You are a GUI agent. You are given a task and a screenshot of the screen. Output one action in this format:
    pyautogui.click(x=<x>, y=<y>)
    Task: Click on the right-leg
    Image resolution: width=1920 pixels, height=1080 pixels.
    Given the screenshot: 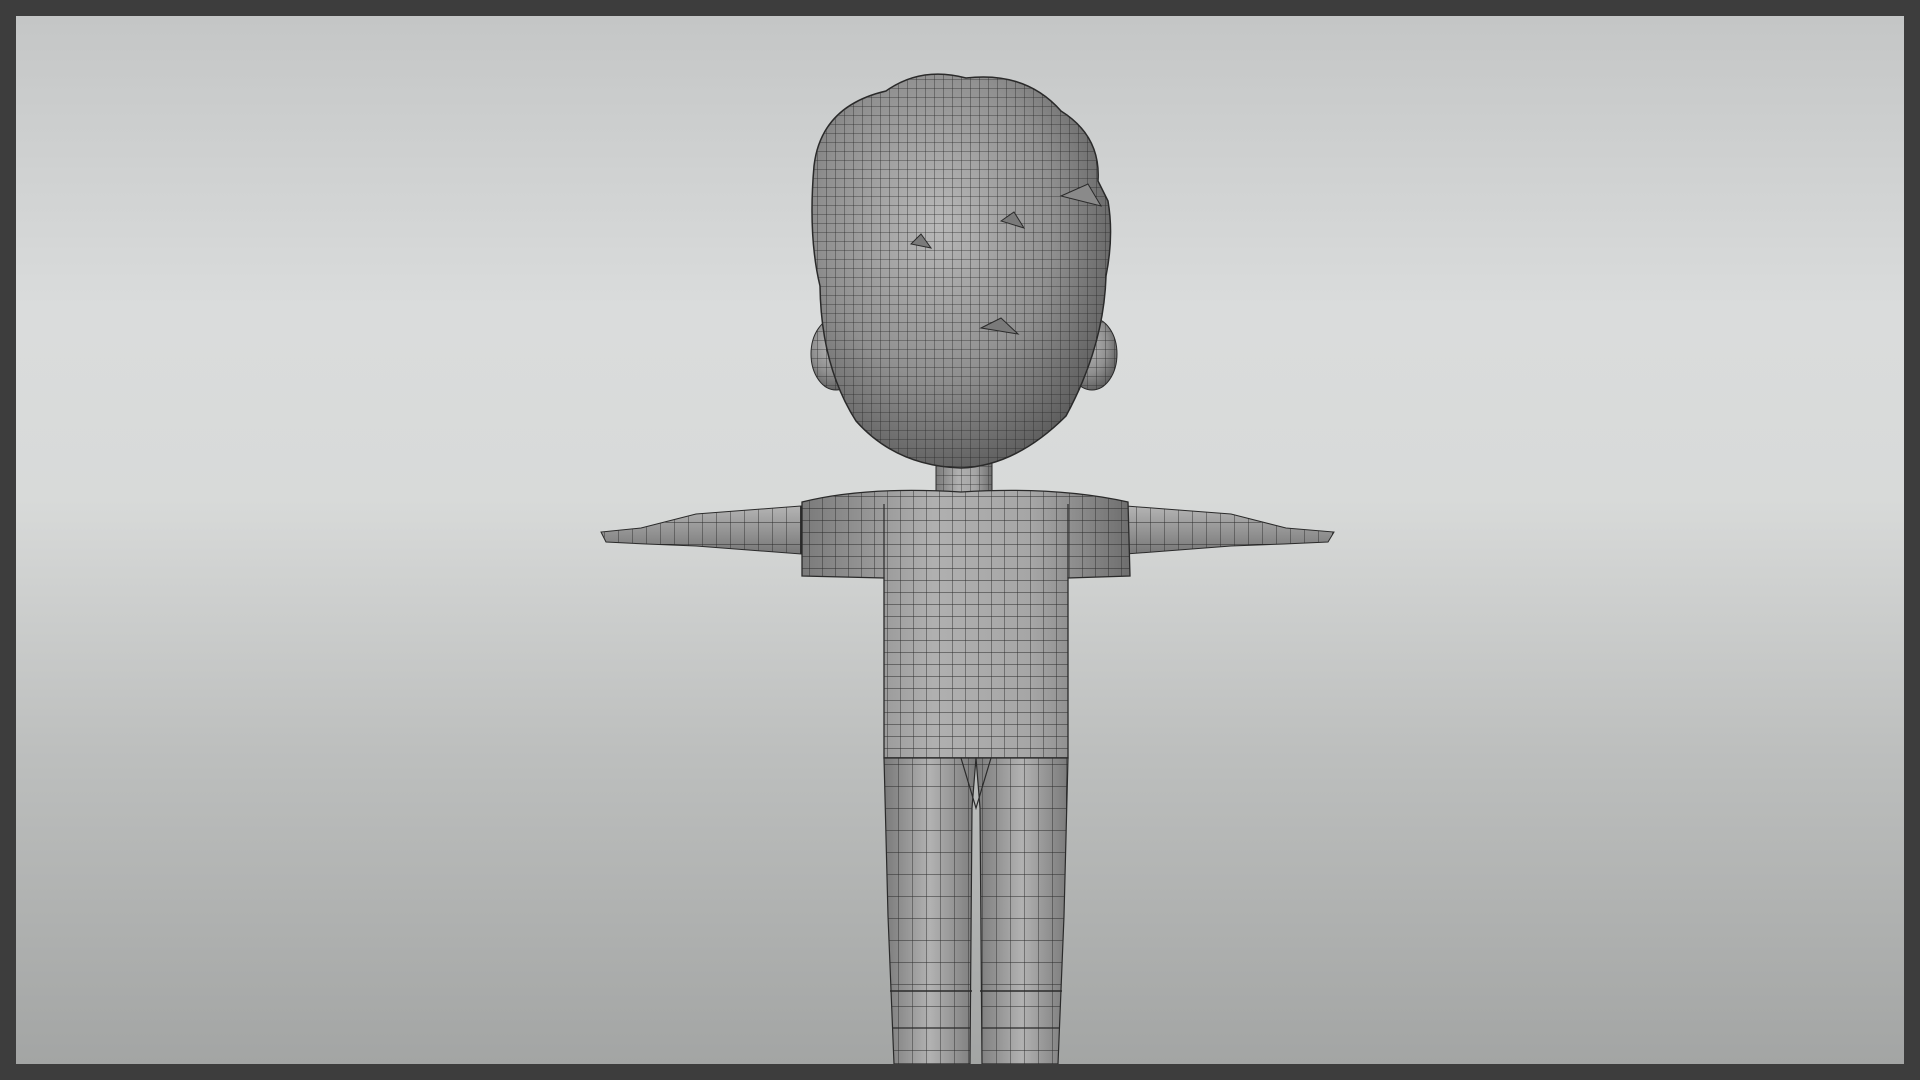 What is the action you would take?
    pyautogui.click(x=1022, y=910)
    